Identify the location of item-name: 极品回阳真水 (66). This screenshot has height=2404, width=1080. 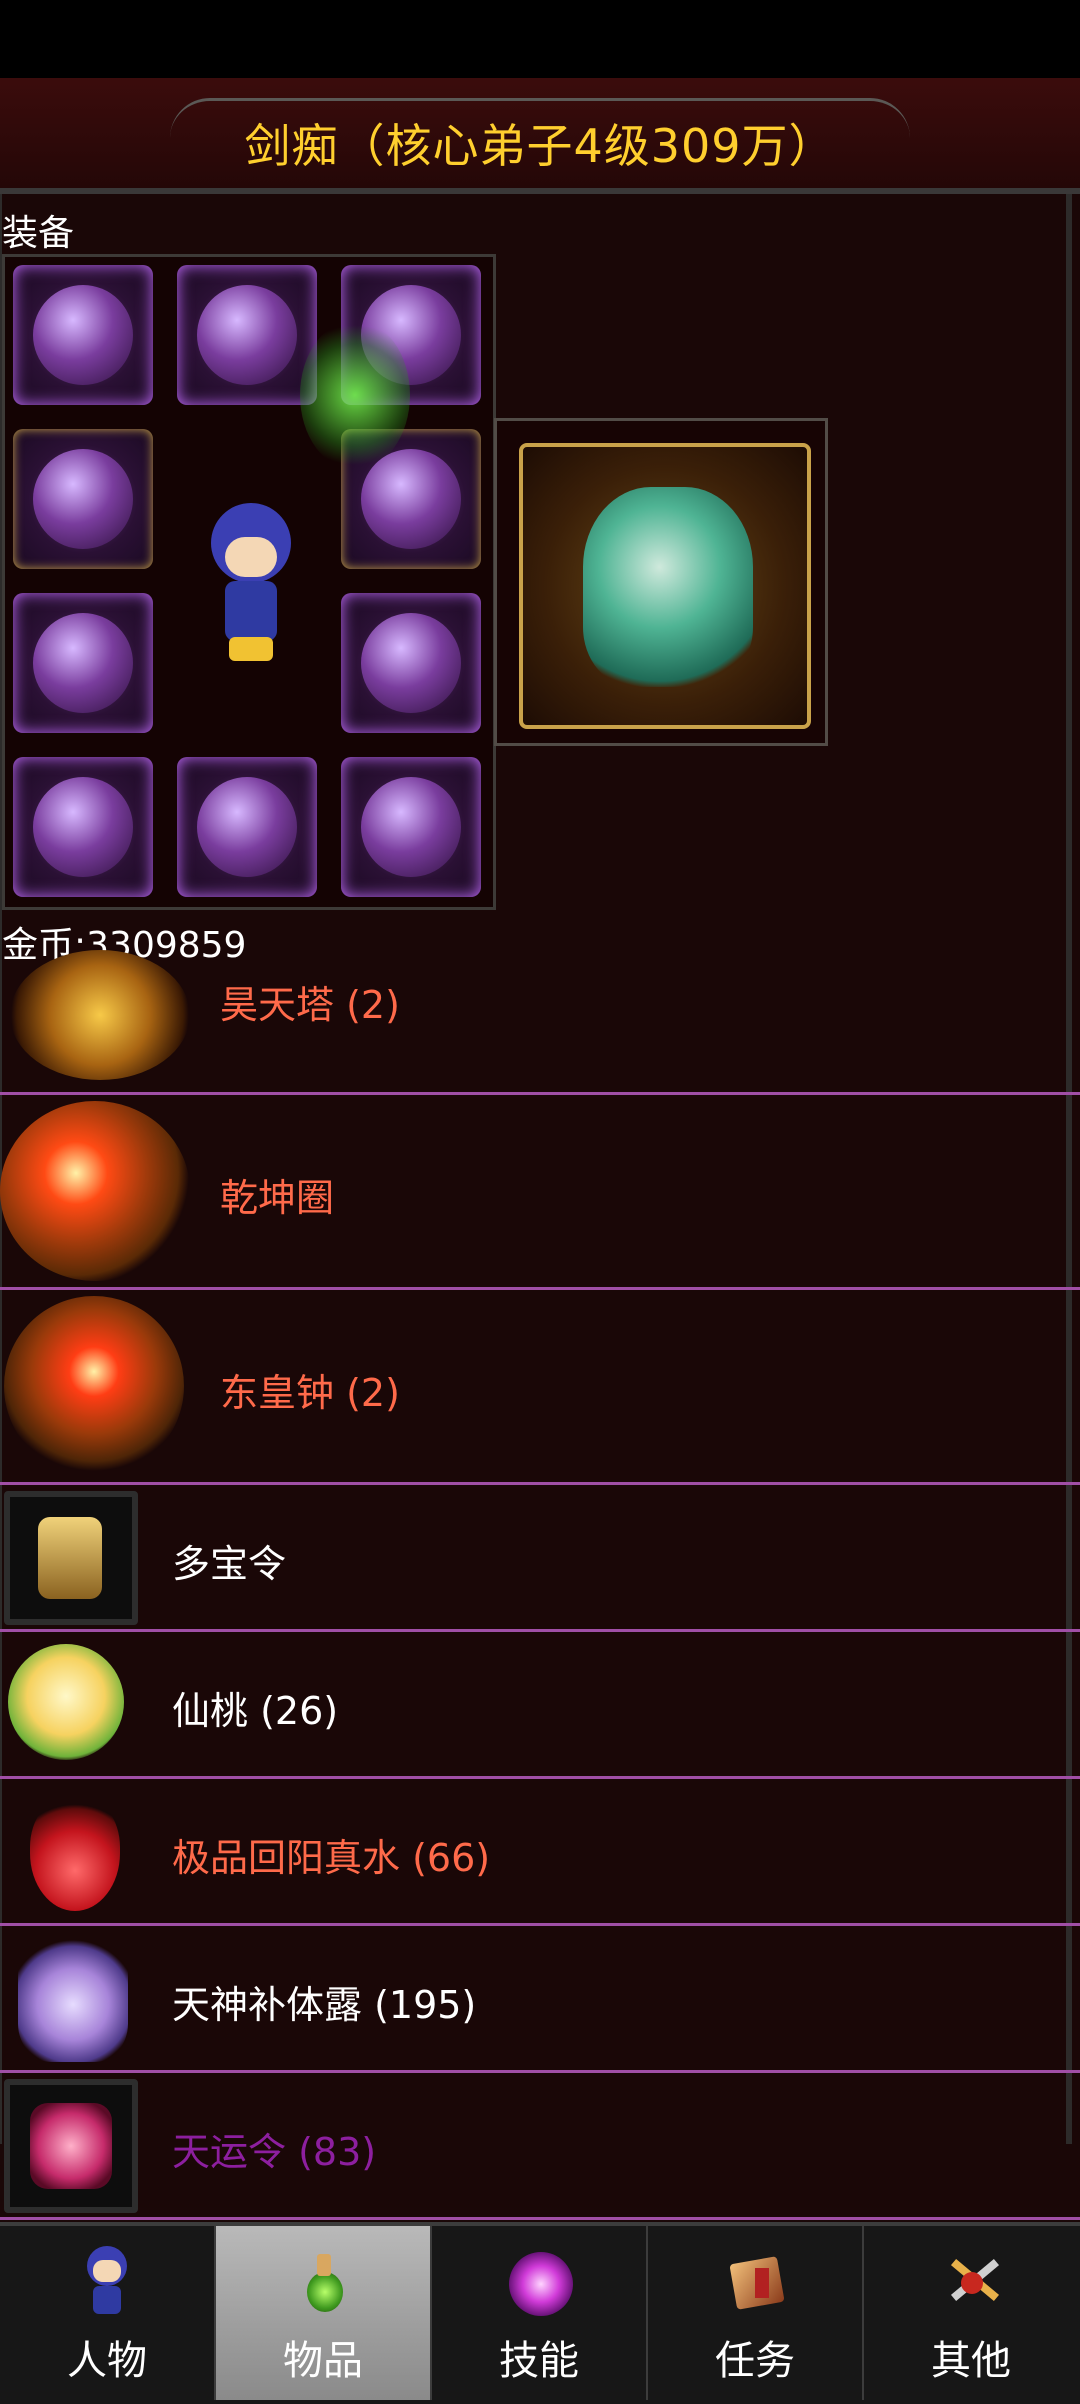
(331, 1858).